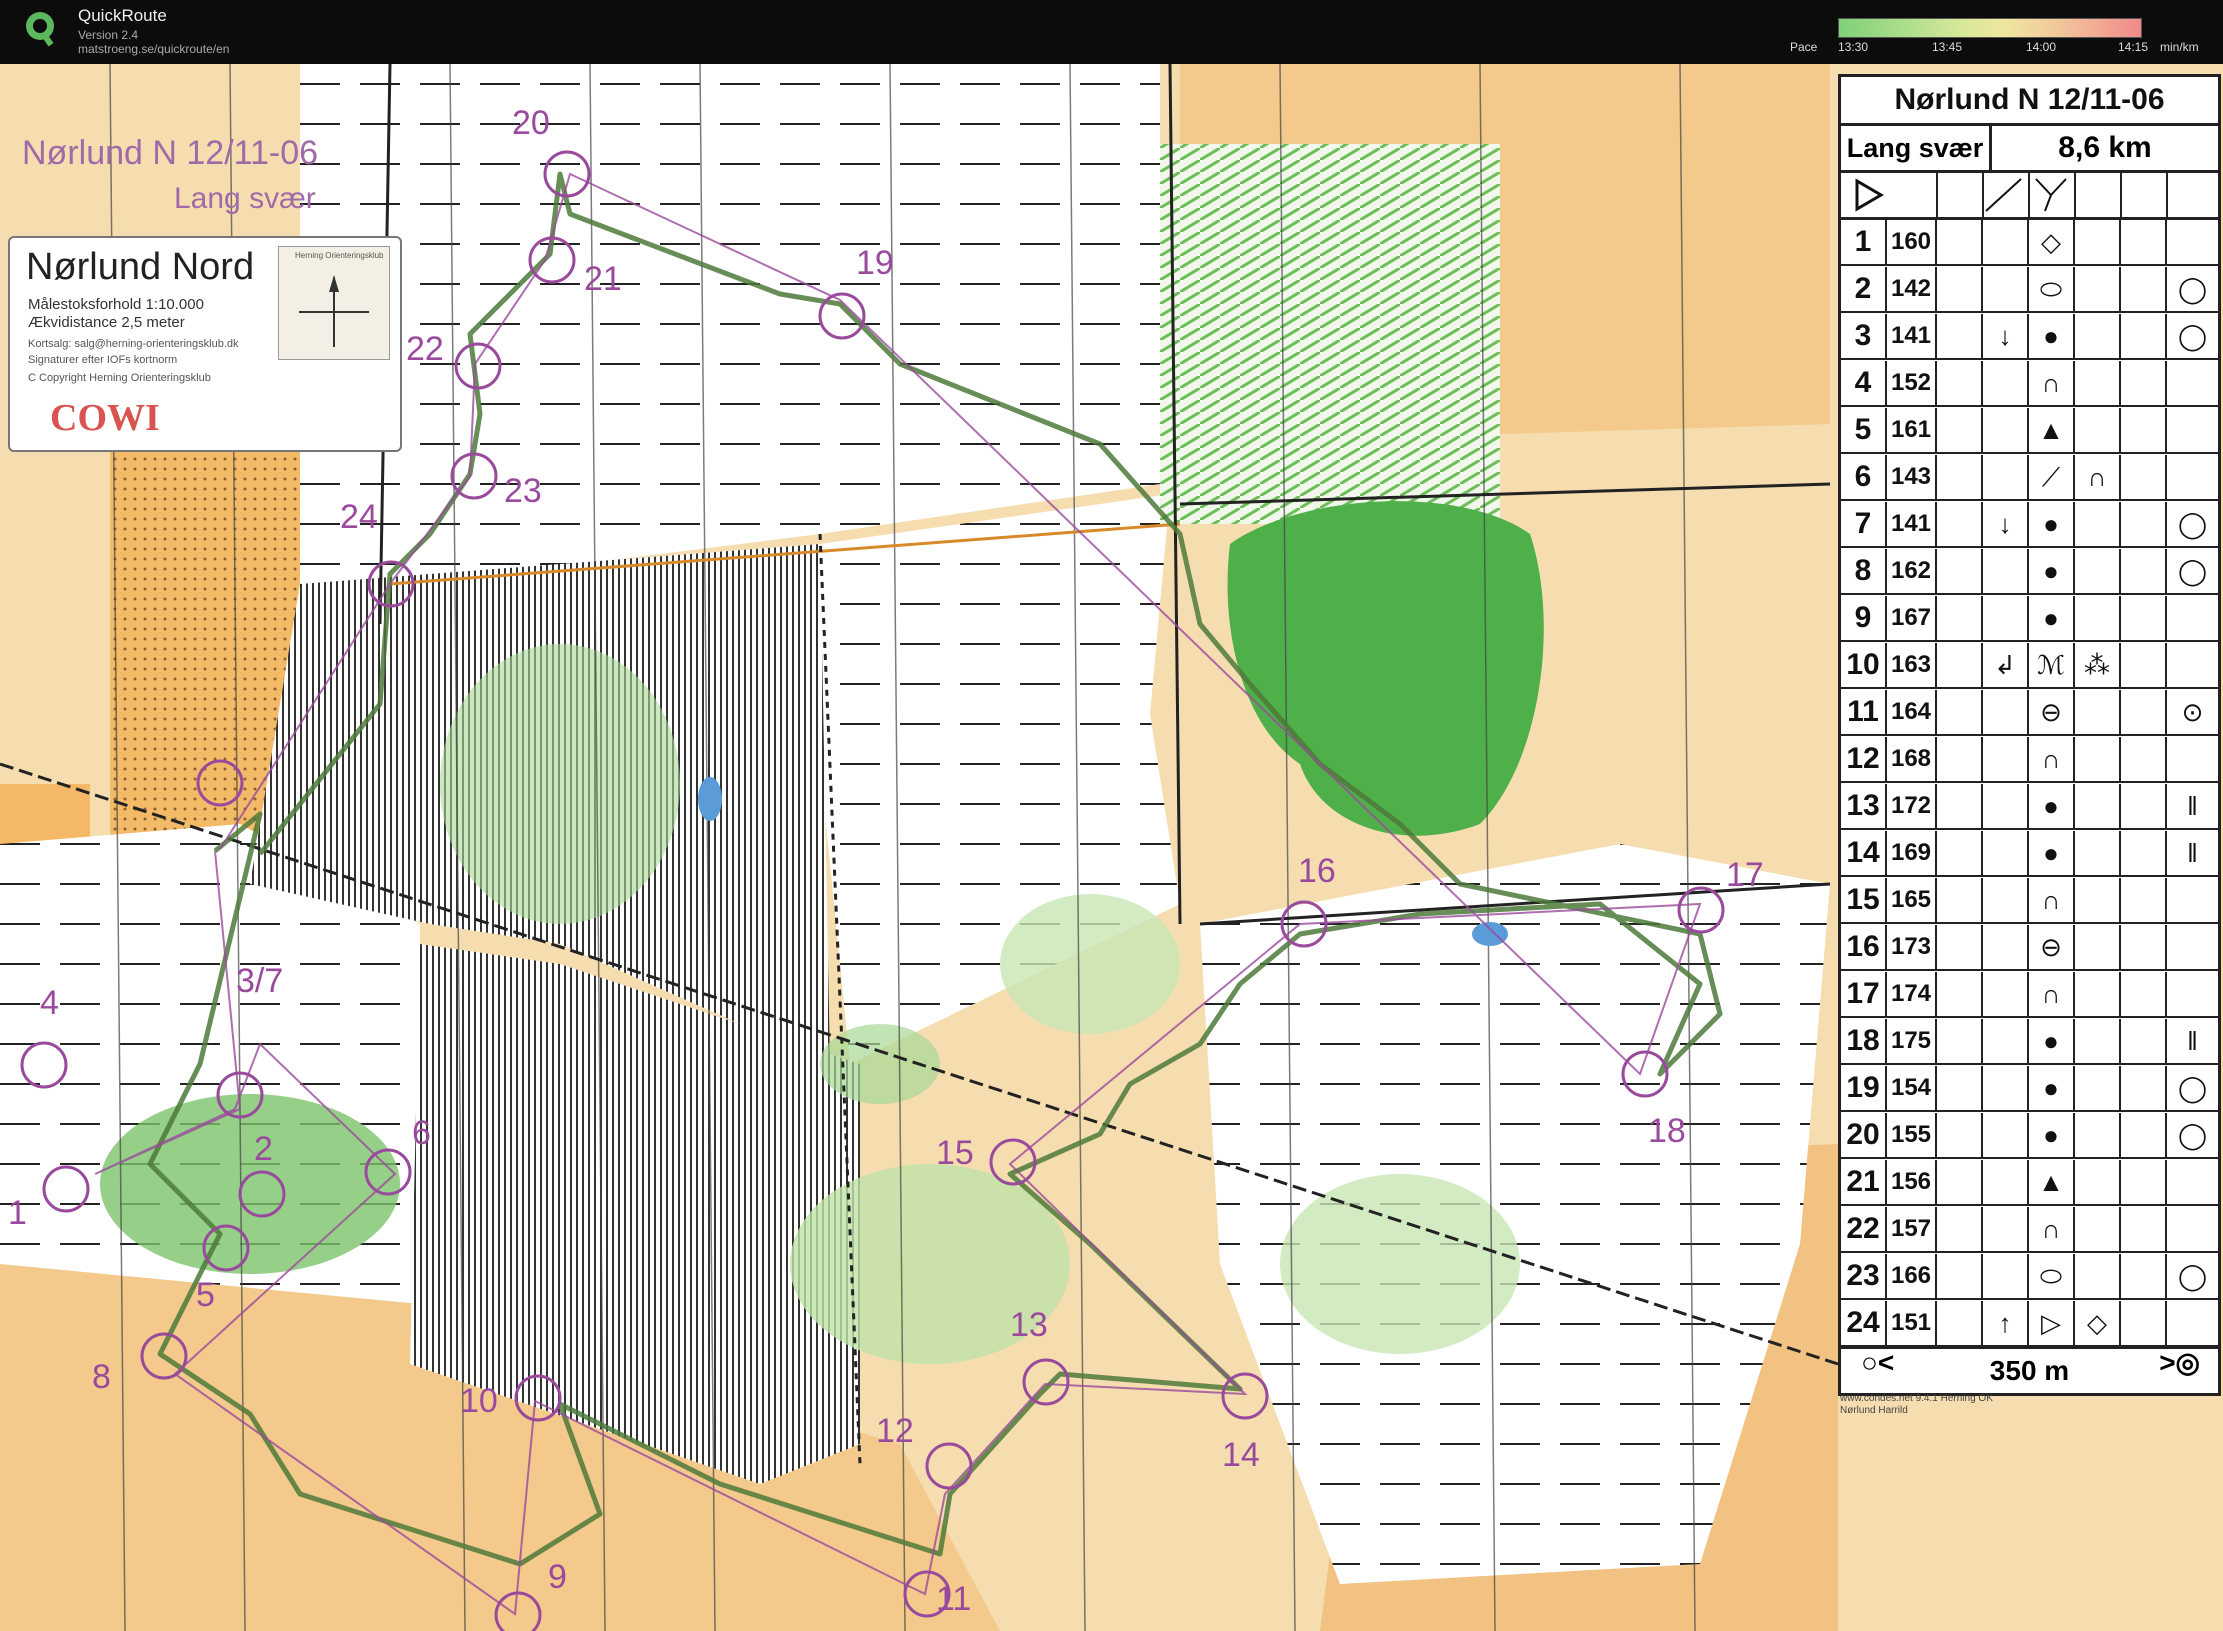 Image resolution: width=2223 pixels, height=1631 pixels. What do you see at coordinates (153, 49) in the screenshot?
I see `app-url: matstroeng.se/quickroute/en` at bounding box center [153, 49].